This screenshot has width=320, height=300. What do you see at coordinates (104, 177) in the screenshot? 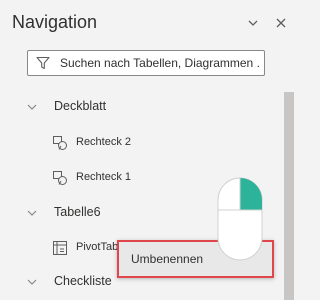
I see `tree-item-label: Rechteck 1` at bounding box center [104, 177].